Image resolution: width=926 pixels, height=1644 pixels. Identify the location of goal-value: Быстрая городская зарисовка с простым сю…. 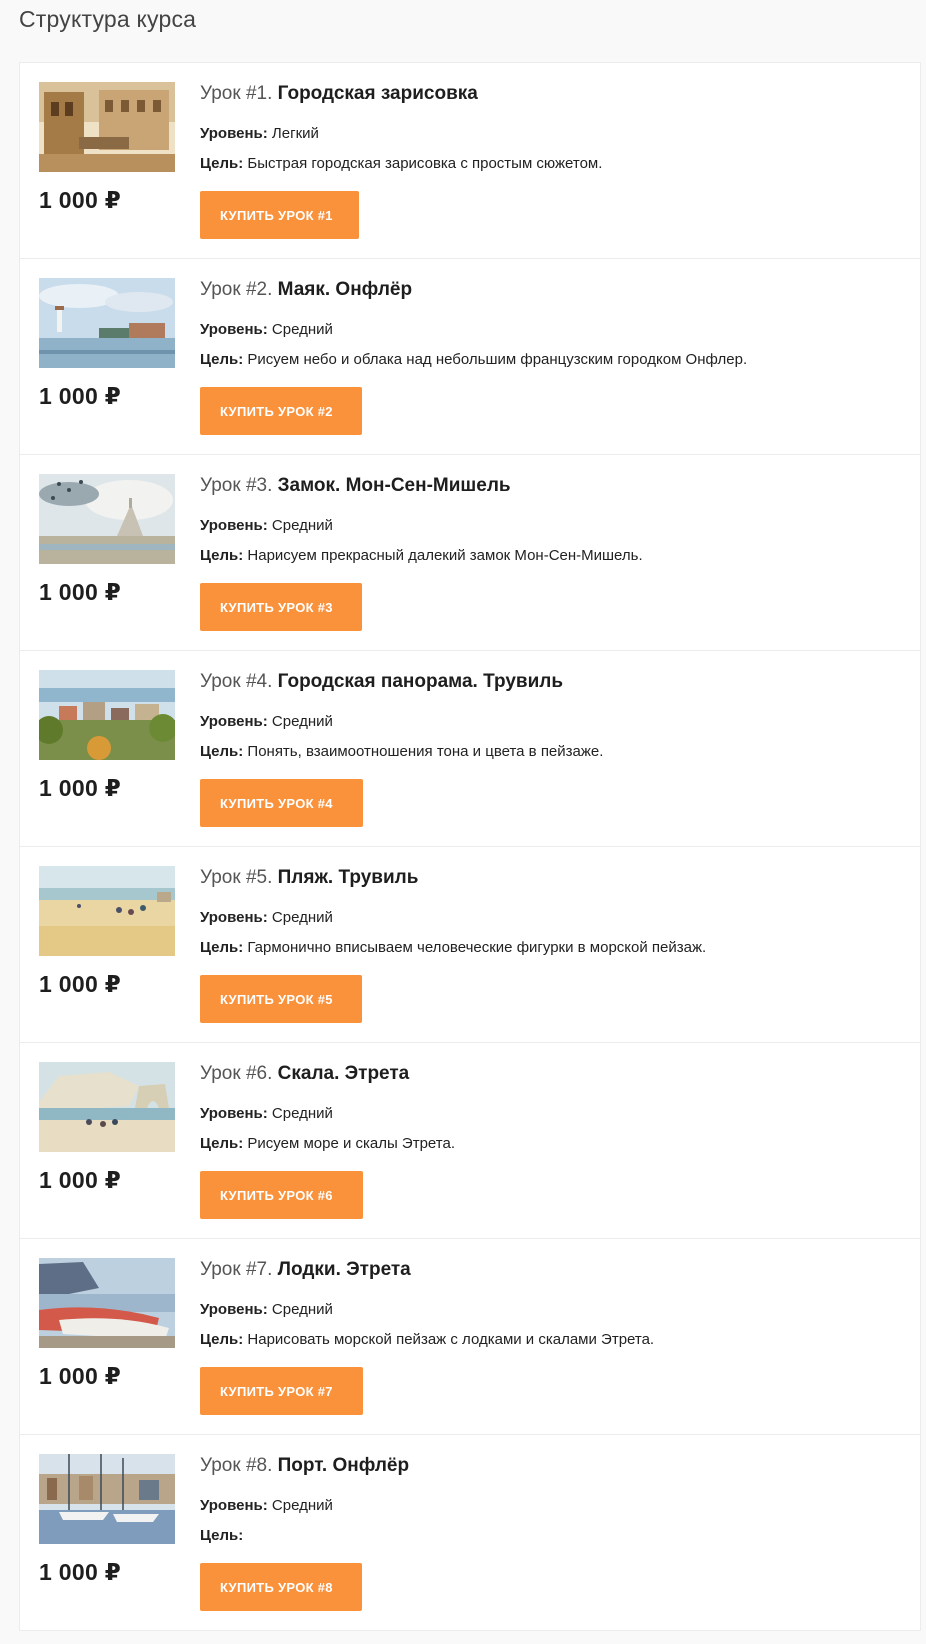
(425, 163).